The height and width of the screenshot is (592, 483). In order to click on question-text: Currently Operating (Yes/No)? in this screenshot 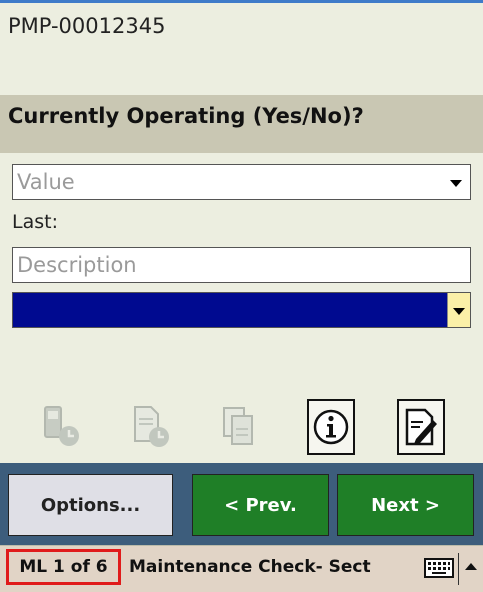, I will do `click(186, 116)`.